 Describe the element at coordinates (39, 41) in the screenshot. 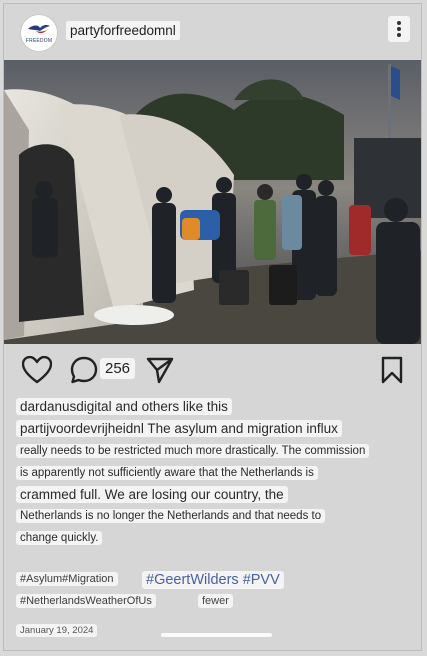

I see `avatar-label: FREEDOM` at that location.